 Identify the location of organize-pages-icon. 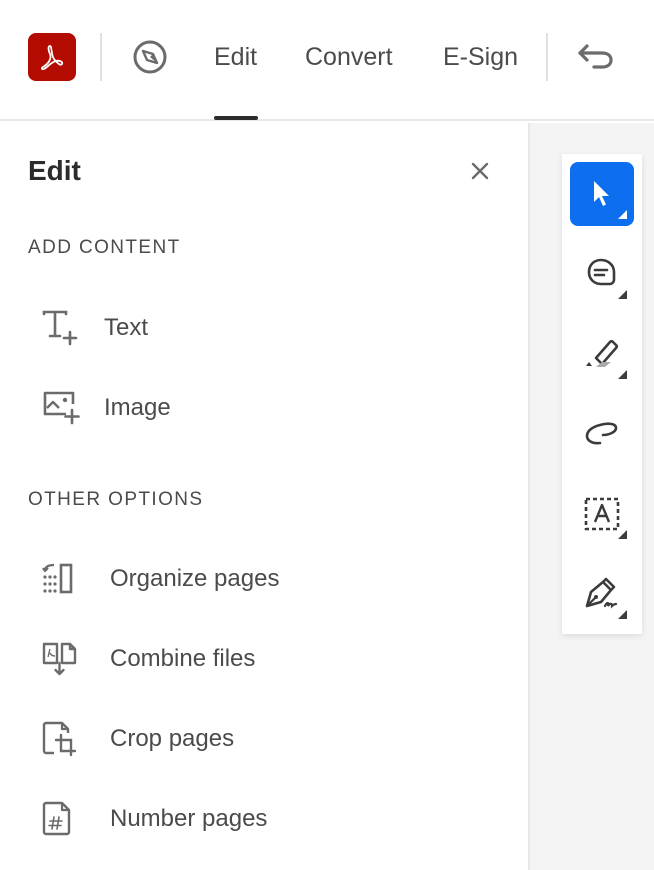
(69, 579).